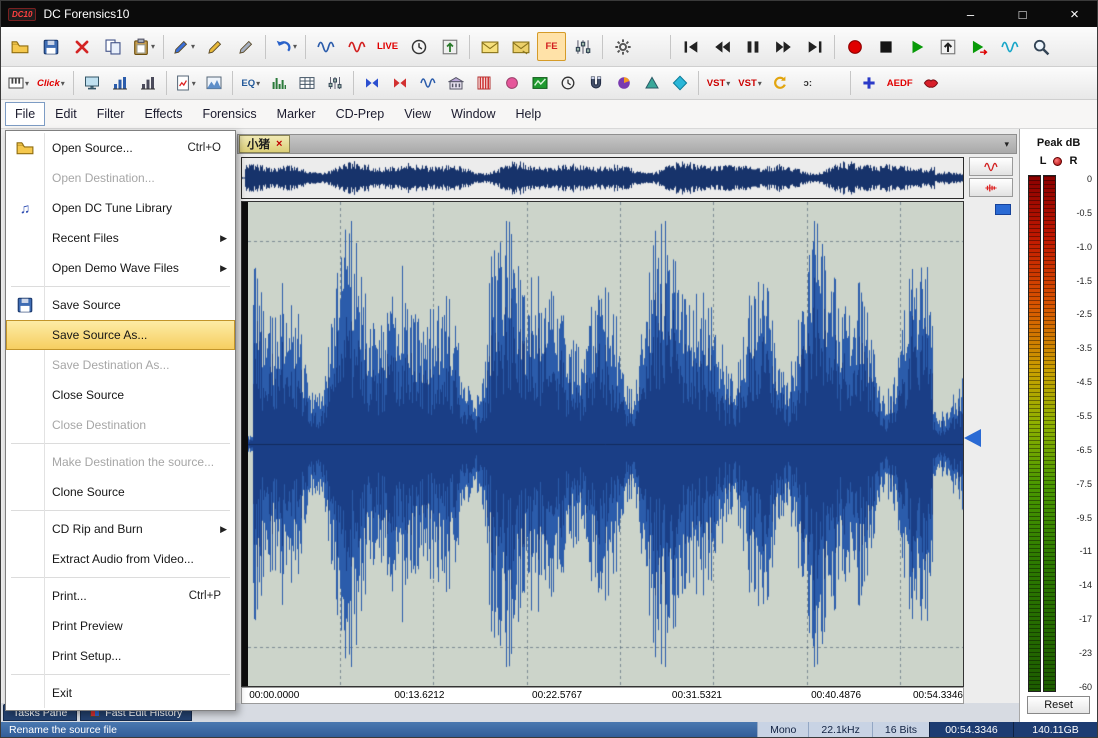 The height and width of the screenshot is (738, 1098). What do you see at coordinates (752, 46) in the screenshot?
I see `pause-button` at bounding box center [752, 46].